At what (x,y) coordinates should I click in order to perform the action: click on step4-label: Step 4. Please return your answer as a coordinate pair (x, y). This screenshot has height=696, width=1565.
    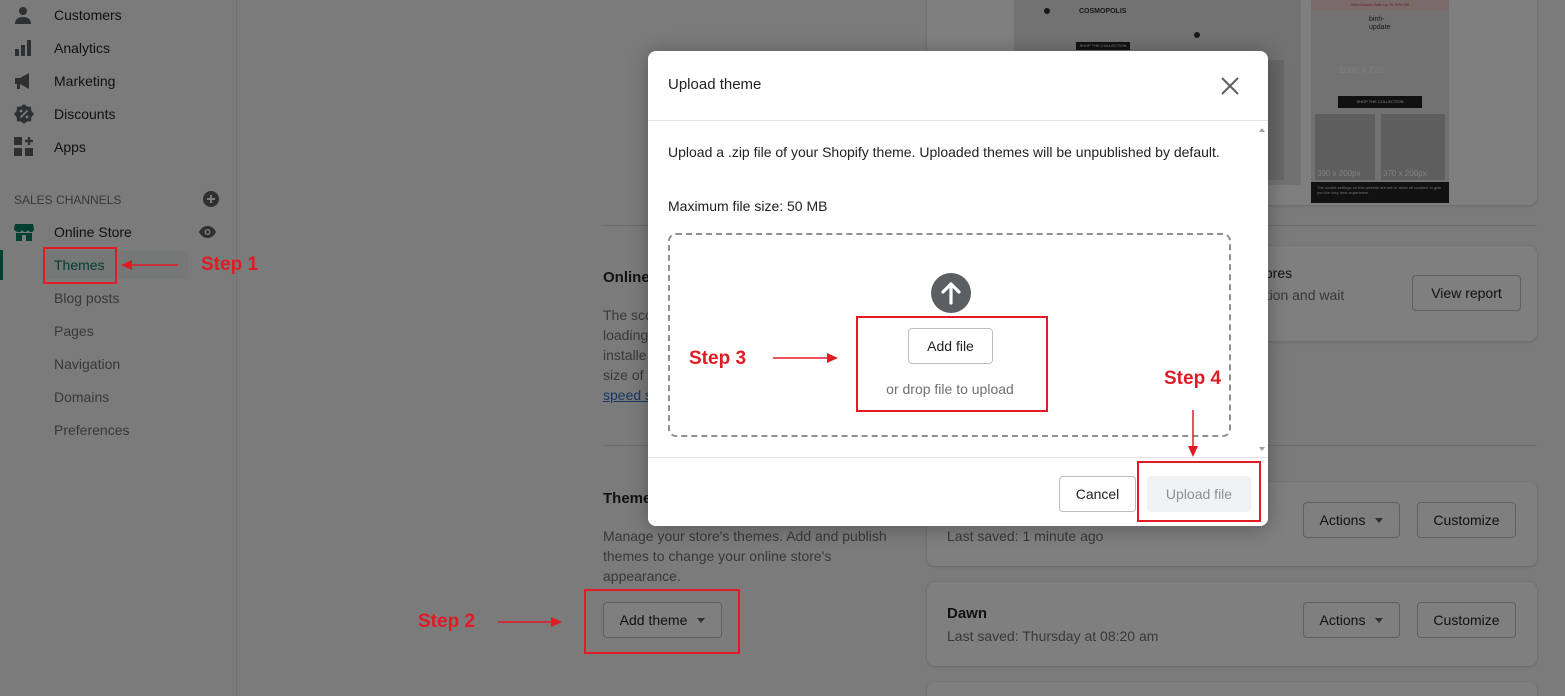
    Looking at the image, I should click on (1193, 378).